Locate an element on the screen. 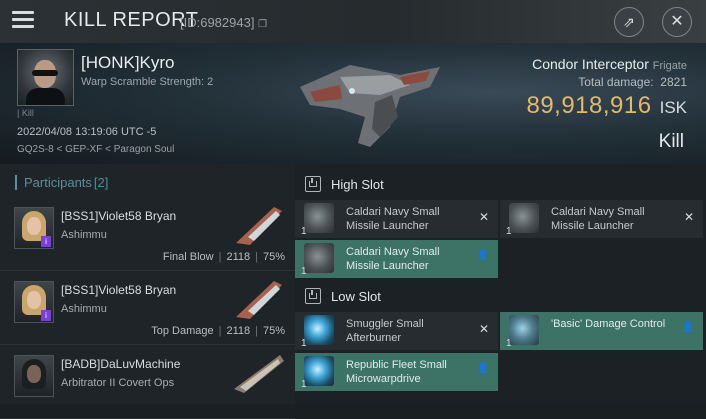 This screenshot has width=706, height=419. participants-count: [2] is located at coordinates (101, 182).